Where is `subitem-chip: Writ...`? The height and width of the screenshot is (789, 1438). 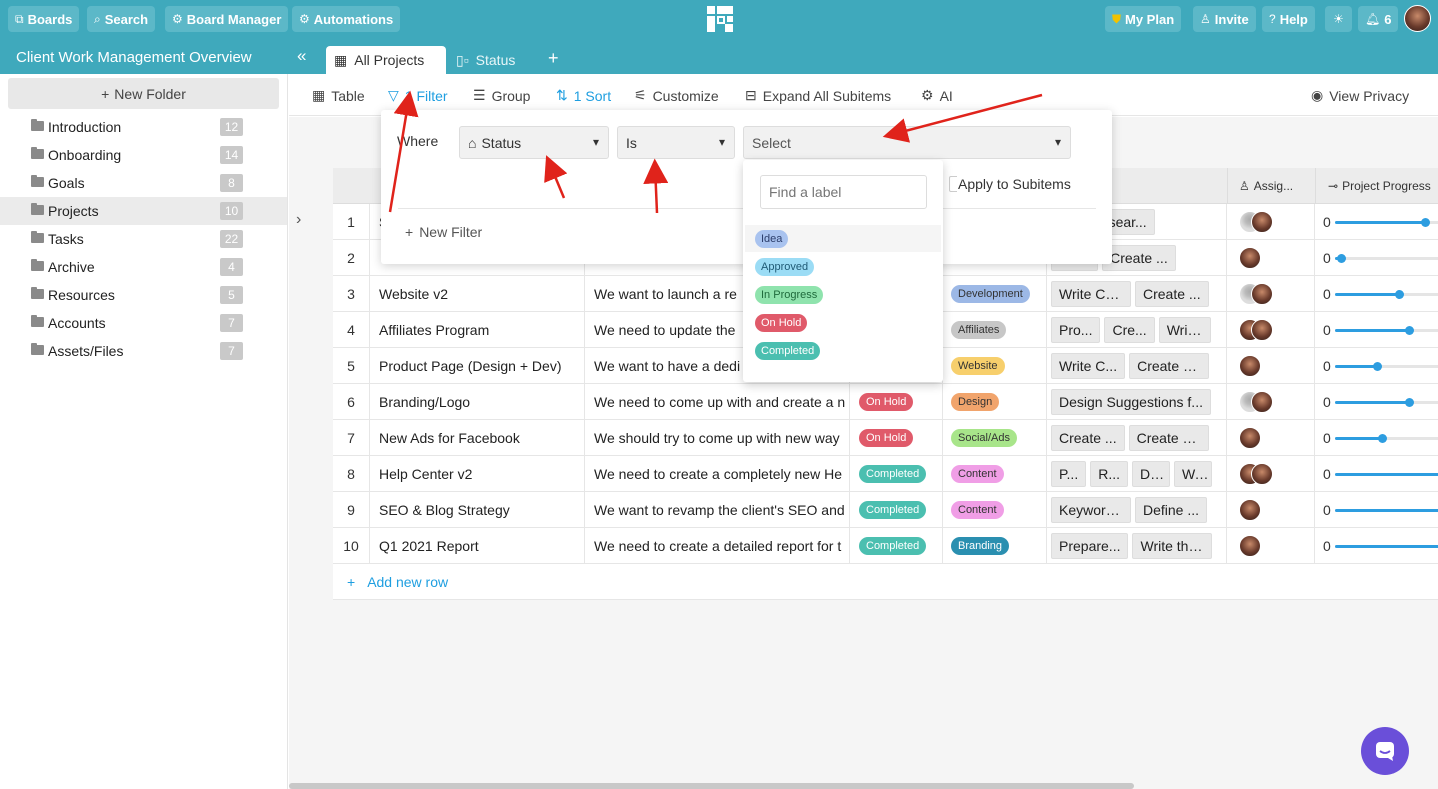
subitem-chip: Writ... is located at coordinates (1184, 330).